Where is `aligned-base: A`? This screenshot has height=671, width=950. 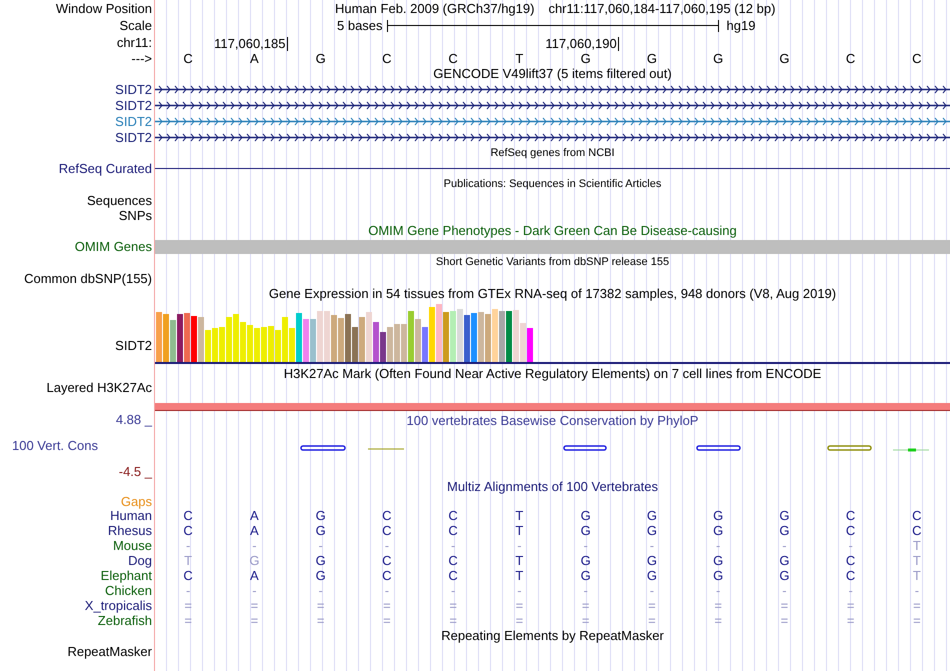 aligned-base: A is located at coordinates (254, 575).